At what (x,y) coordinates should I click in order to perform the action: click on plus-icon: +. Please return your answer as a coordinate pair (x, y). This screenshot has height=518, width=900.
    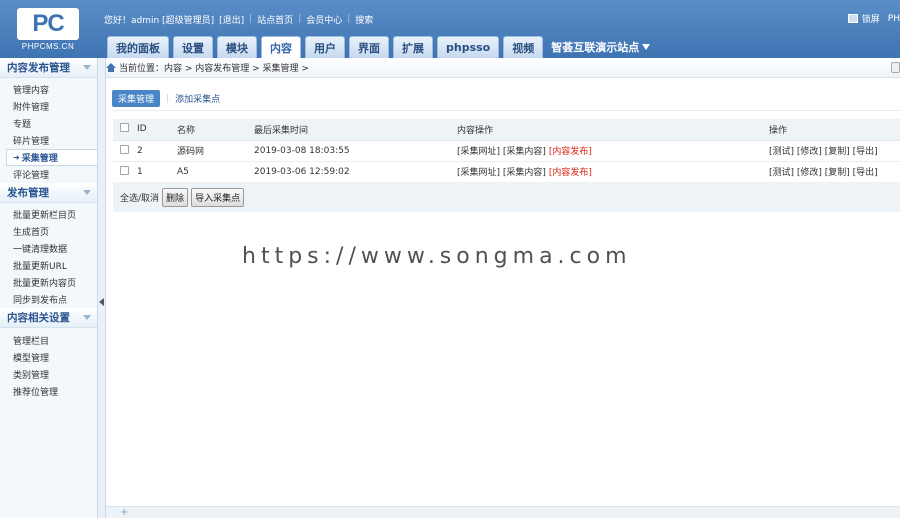
    Looking at the image, I should click on (124, 513).